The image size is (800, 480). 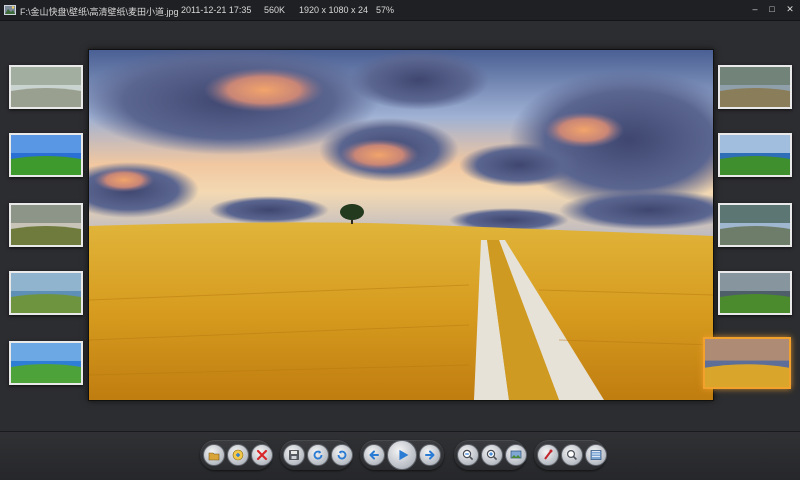 What do you see at coordinates (334, 10) in the screenshot?
I see `image-dimensions: 1920 x 1080 x 24` at bounding box center [334, 10].